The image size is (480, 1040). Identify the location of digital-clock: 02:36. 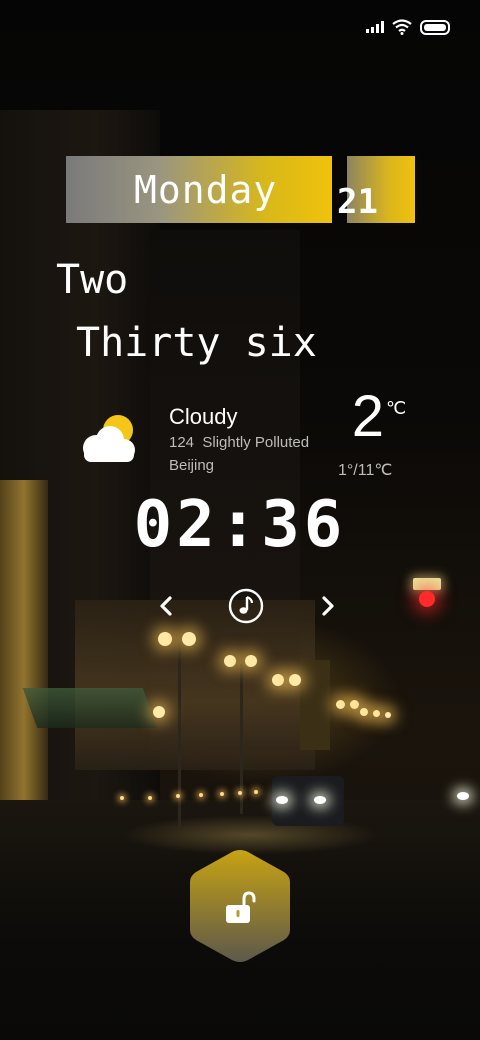
(240, 525).